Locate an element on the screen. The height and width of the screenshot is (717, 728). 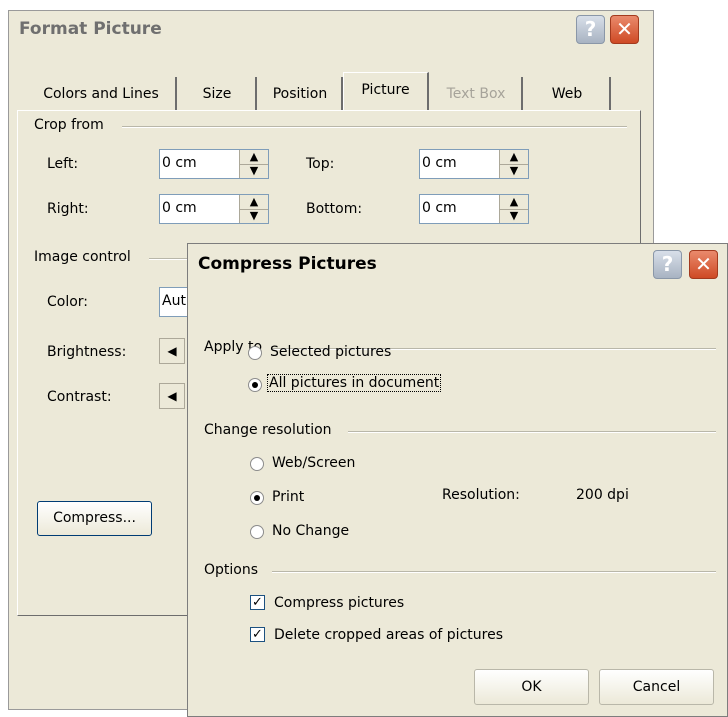
bottom-spinner-buttons: ▲ ▼ is located at coordinates (513, 209).